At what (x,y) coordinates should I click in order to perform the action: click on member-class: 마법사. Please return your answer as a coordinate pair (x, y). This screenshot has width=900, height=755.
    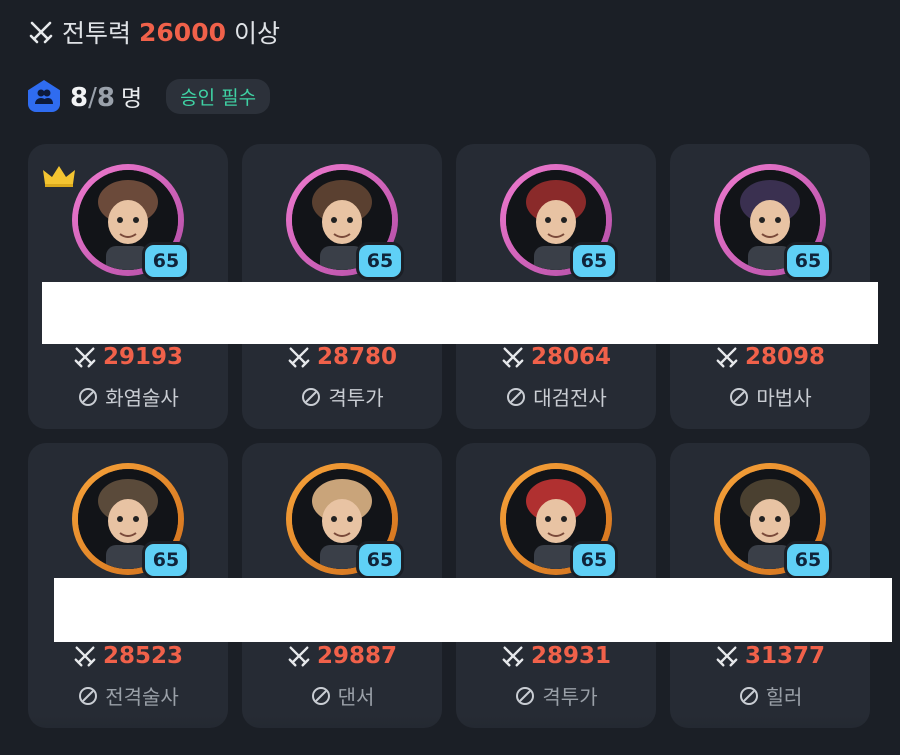
    Looking at the image, I should click on (770, 396).